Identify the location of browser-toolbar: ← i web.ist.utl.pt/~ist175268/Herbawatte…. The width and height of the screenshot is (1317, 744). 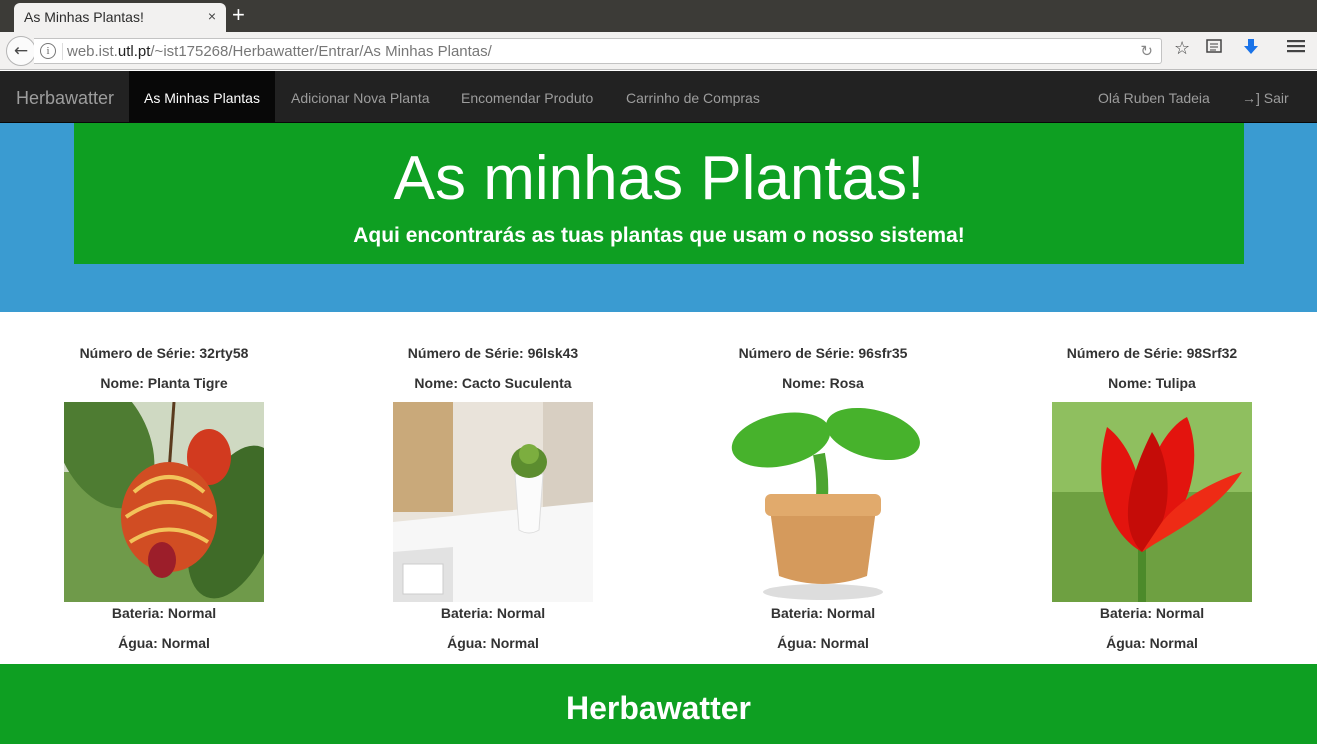
(658, 51).